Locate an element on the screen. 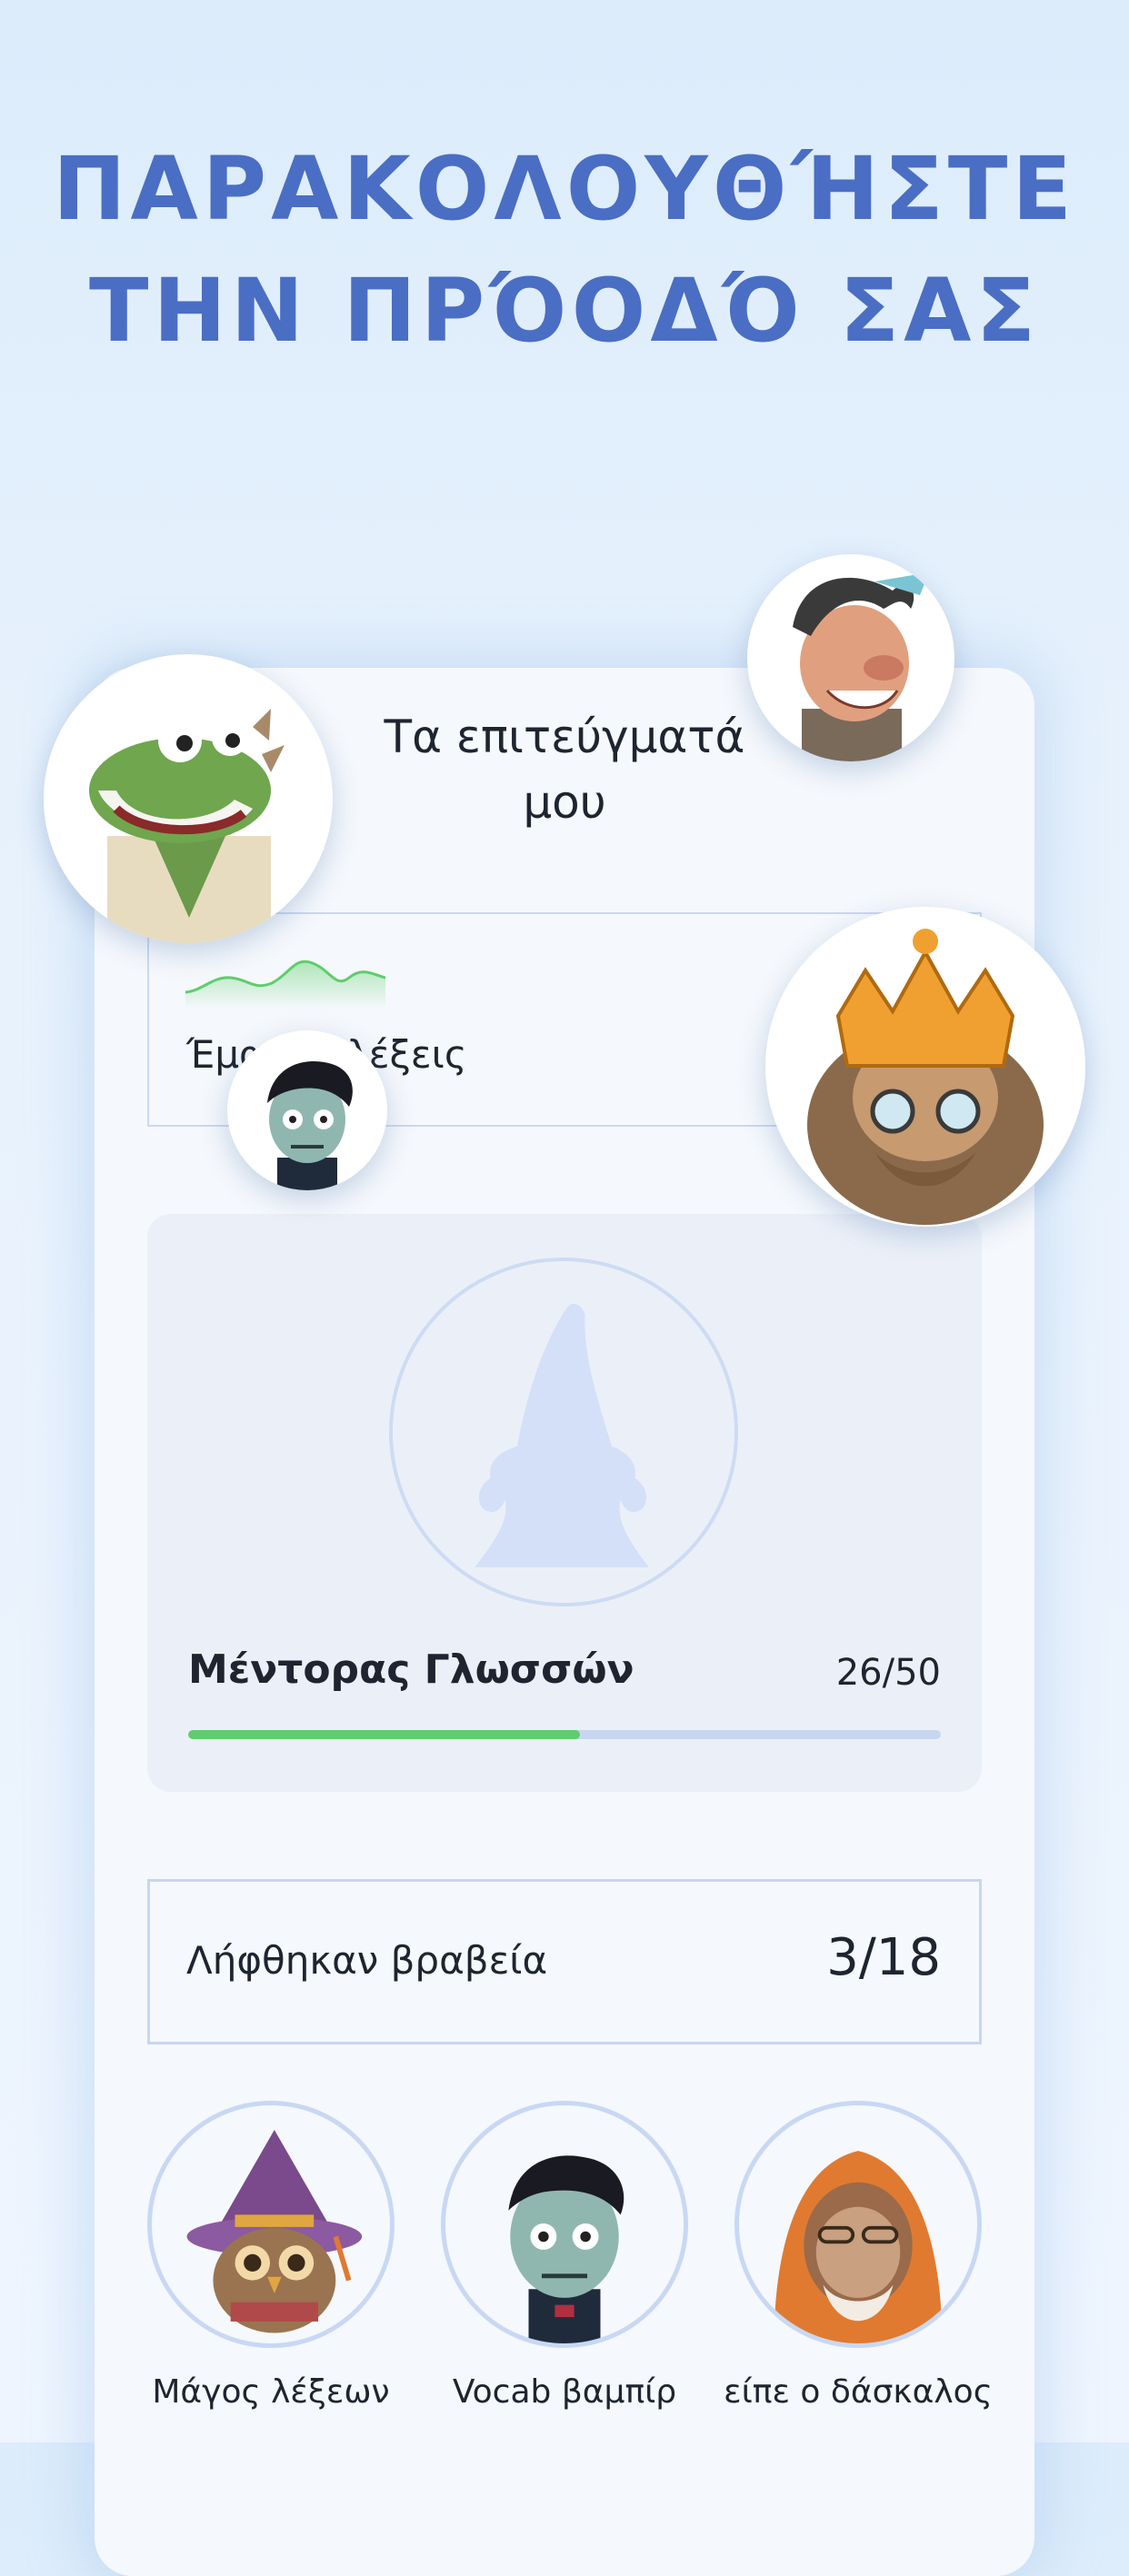  badge-word-wizard is located at coordinates (271, 2224).